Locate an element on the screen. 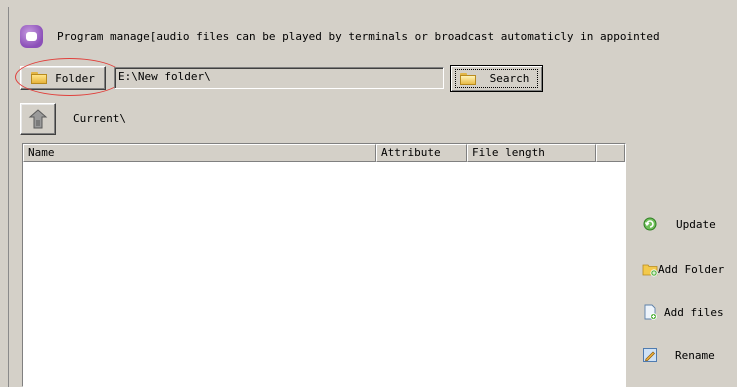  search-button-label: Search is located at coordinates (509, 78).